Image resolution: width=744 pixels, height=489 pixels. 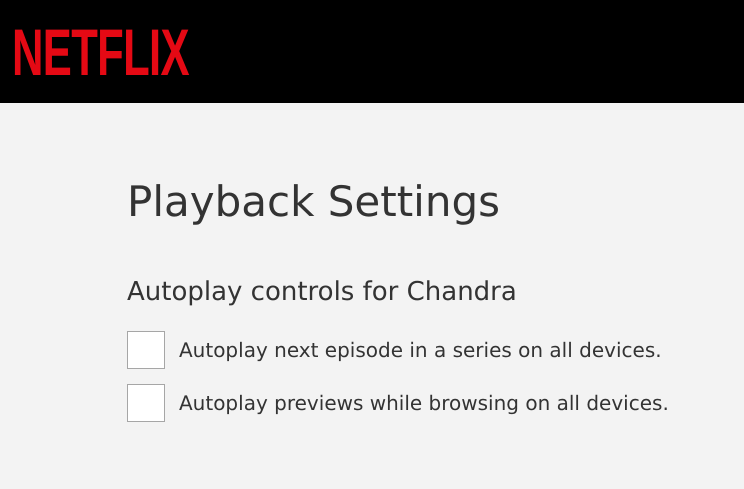 What do you see at coordinates (100, 51) in the screenshot?
I see `logo: NETFLIX` at bounding box center [100, 51].